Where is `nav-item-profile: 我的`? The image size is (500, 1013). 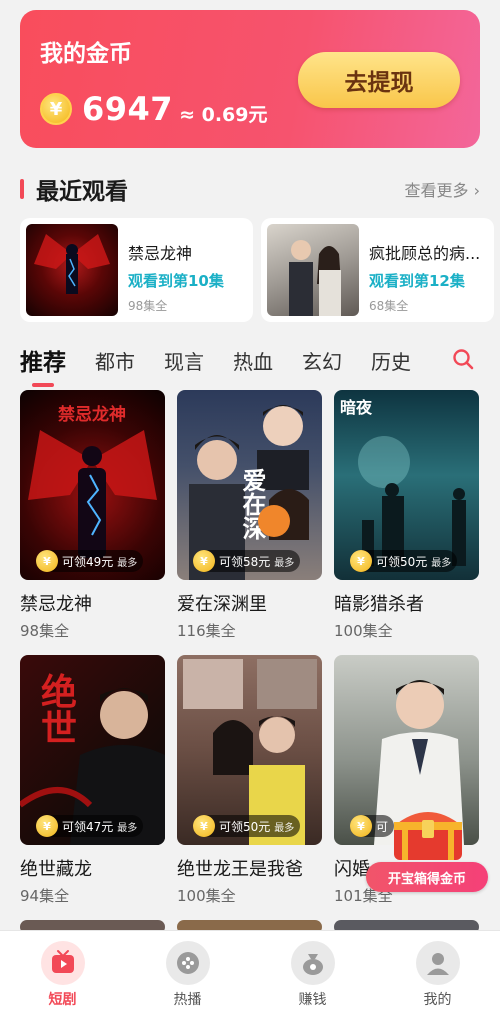 nav-item-profile: 我的 is located at coordinates (437, 972).